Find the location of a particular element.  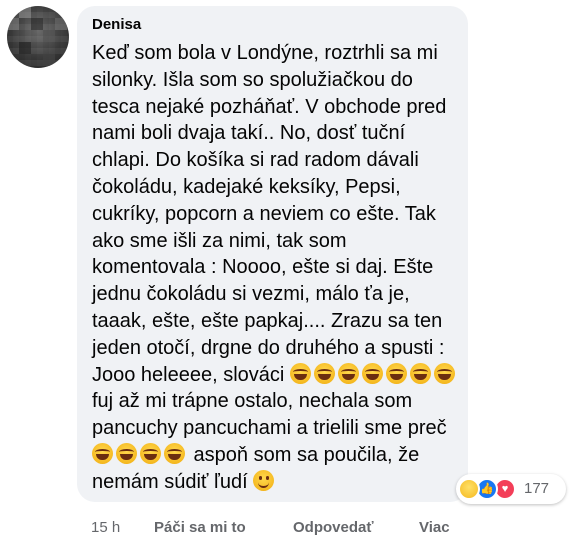

reaction-count: 177 is located at coordinates (537, 488).